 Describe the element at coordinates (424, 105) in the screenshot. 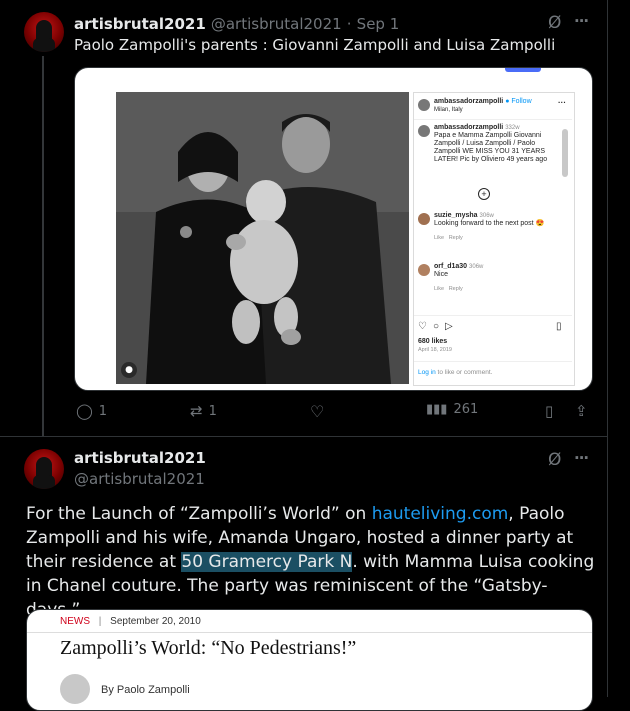

I see `ig-avatar` at that location.